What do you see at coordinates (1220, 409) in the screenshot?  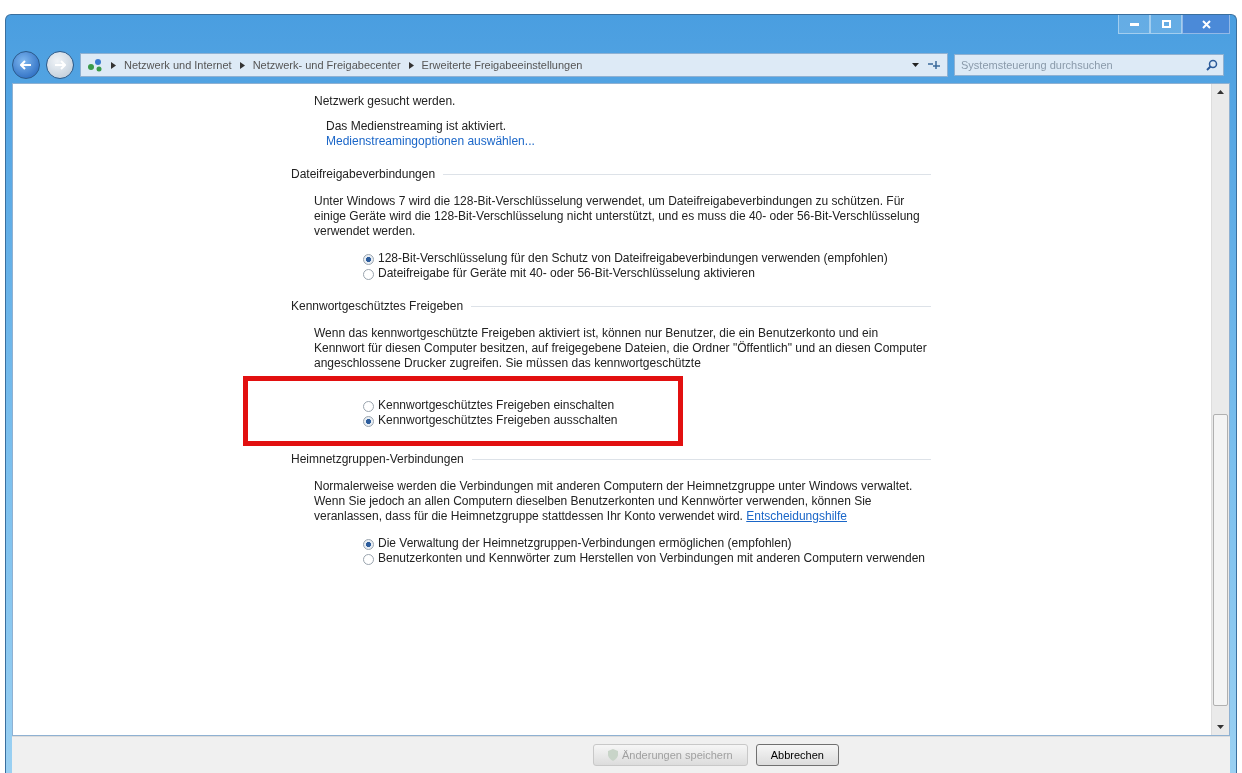 I see `scrollbar` at bounding box center [1220, 409].